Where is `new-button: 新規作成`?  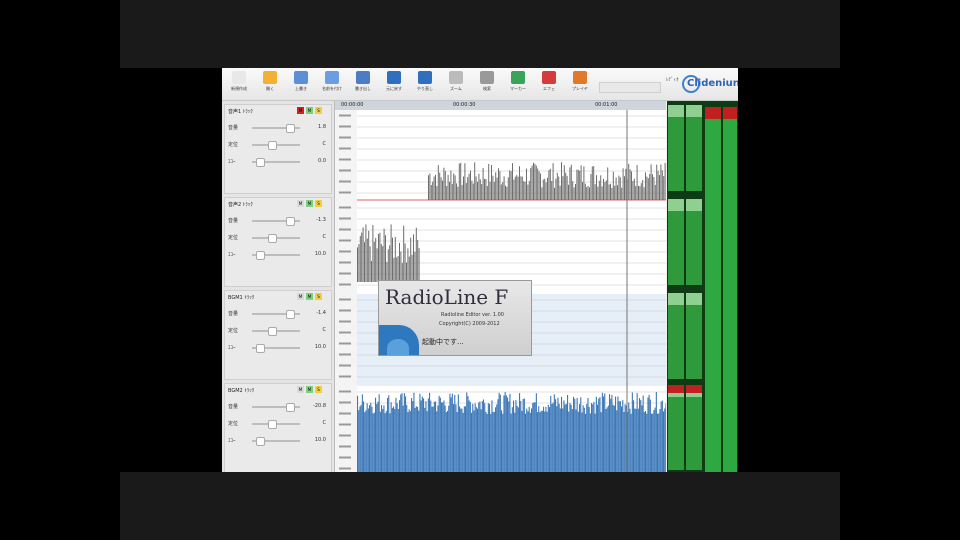
new-button: 新規作成 is located at coordinates (239, 84).